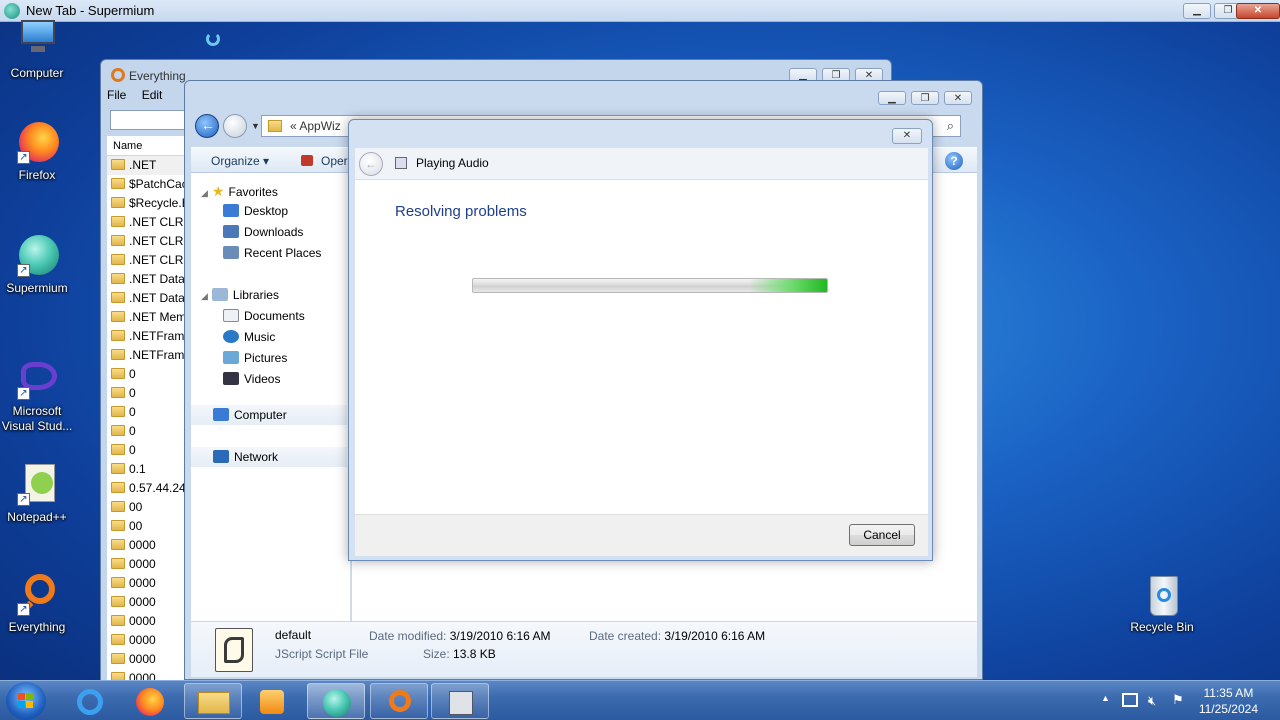 The height and width of the screenshot is (720, 1280). Describe the element at coordinates (1162, 603) in the screenshot. I see `desktop-icon-recycle-bin: Recycle Bin` at that location.